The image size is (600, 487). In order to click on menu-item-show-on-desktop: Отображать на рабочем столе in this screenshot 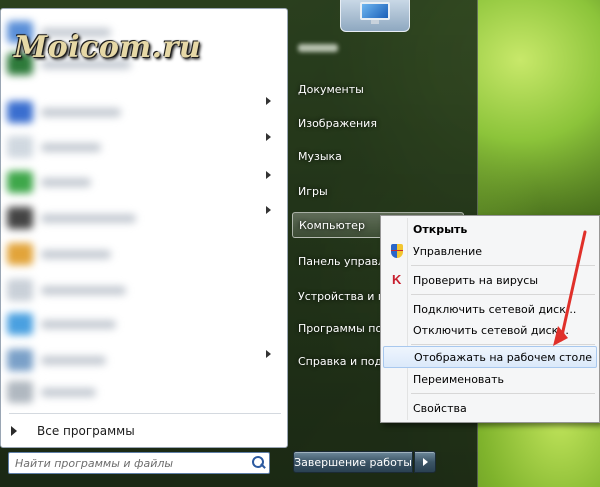, I will do `click(490, 357)`.